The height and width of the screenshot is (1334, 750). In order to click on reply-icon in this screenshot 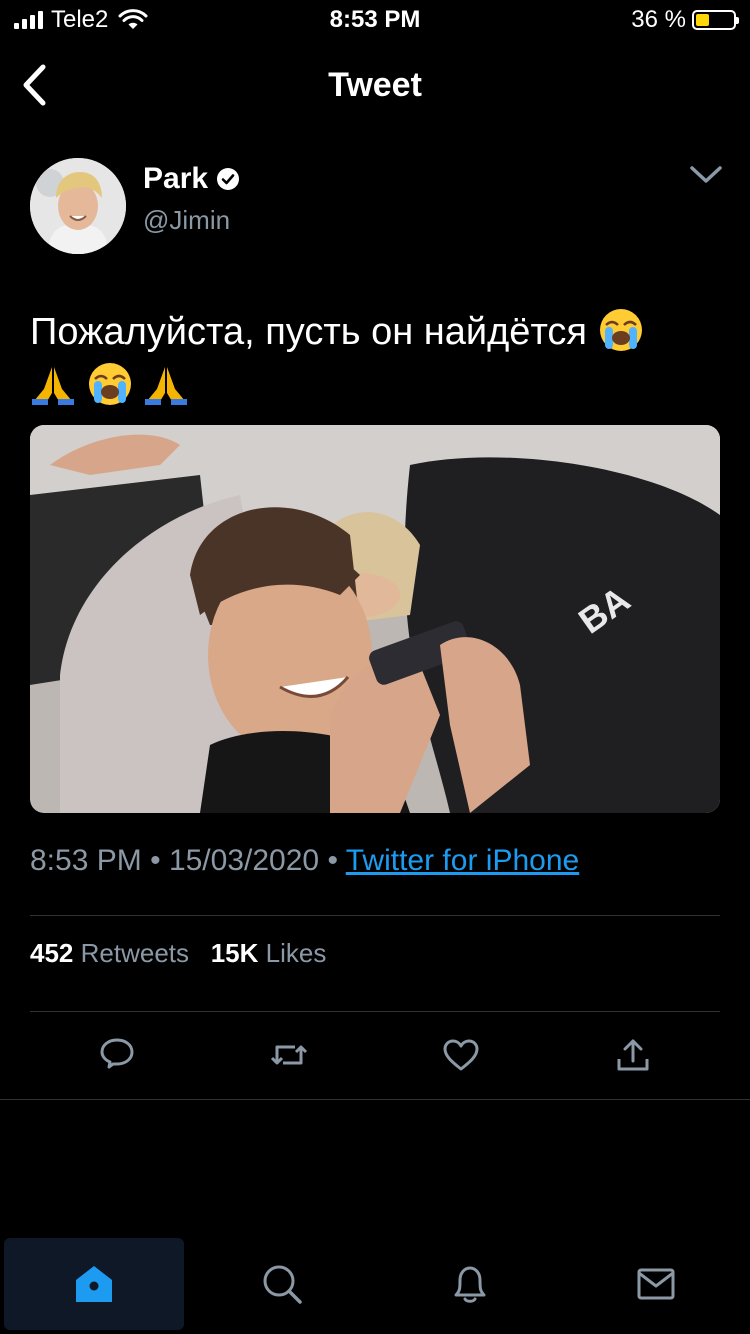, I will do `click(117, 1053)`.